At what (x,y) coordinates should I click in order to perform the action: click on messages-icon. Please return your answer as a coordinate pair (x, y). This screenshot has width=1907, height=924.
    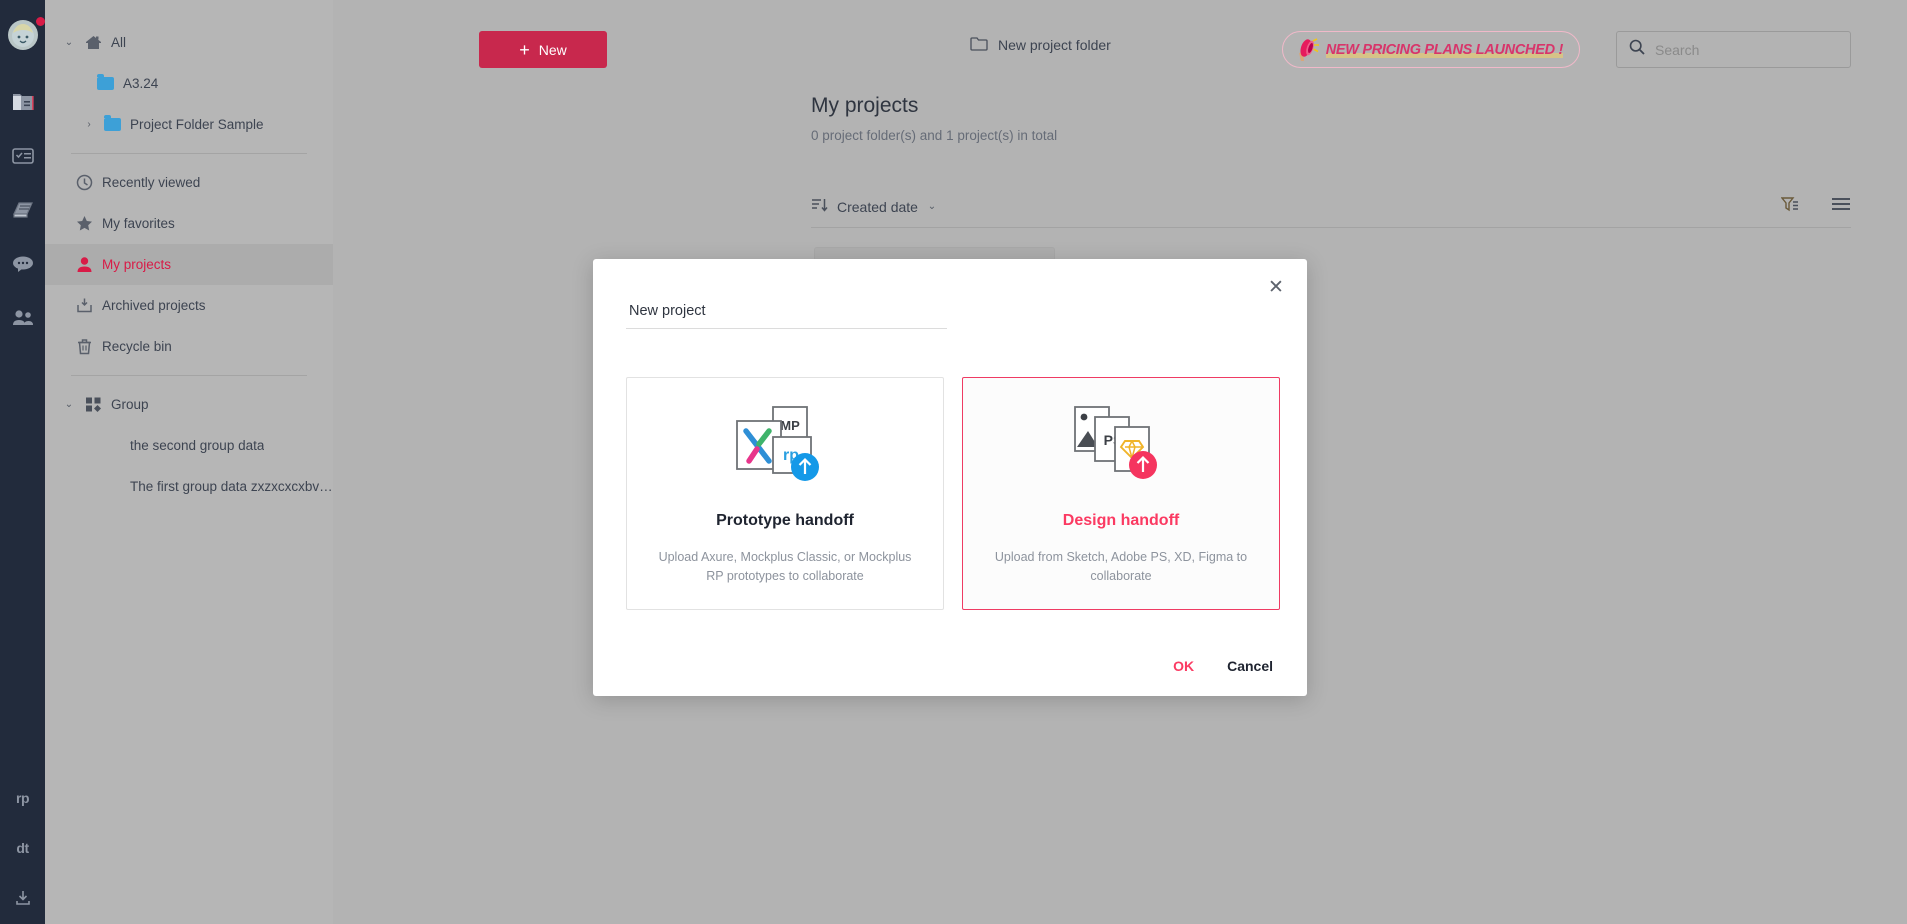
    Looking at the image, I should click on (23, 264).